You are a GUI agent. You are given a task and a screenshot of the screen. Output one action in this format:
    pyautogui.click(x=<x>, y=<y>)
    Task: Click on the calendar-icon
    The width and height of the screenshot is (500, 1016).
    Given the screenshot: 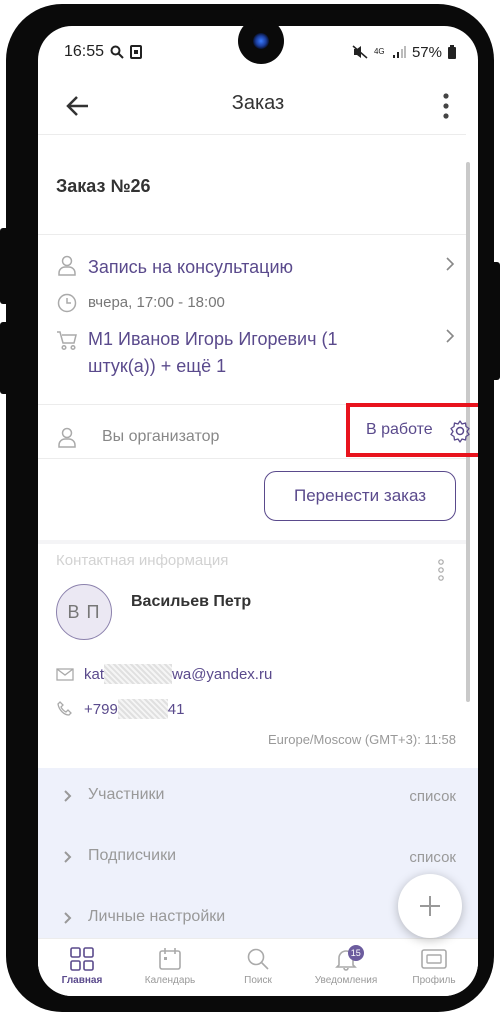 What is the action you would take?
    pyautogui.click(x=170, y=959)
    